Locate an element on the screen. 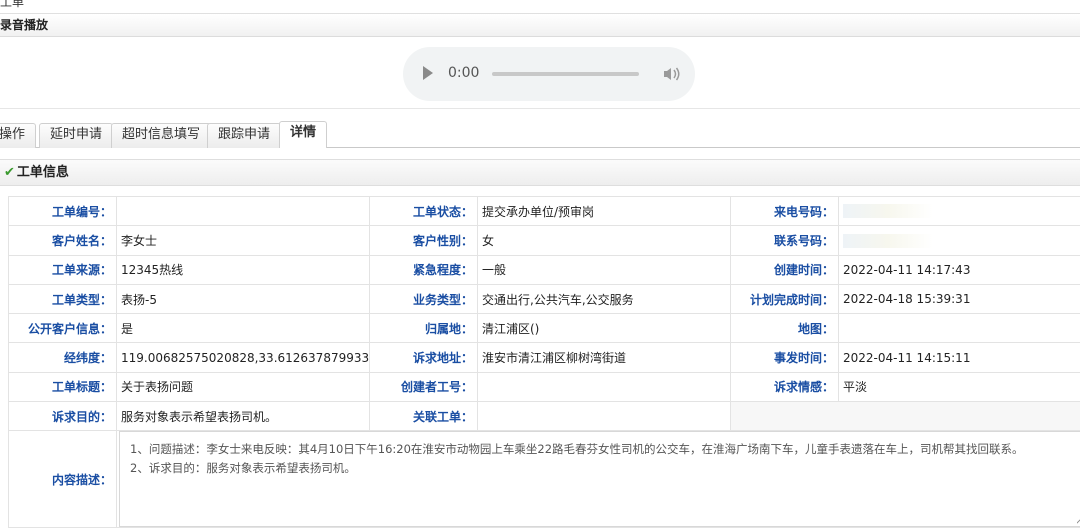 This screenshot has height=528, width=1080. ticket-no-value is located at coordinates (243, 211).